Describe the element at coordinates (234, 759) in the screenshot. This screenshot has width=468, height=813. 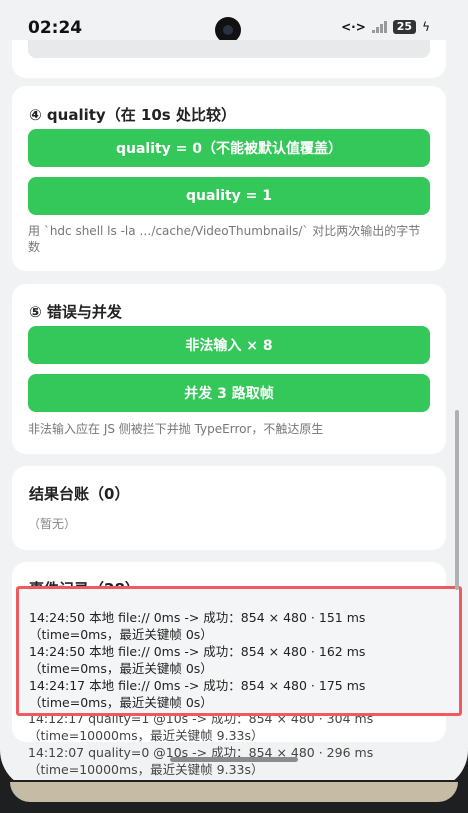
I see `home-indicator` at that location.